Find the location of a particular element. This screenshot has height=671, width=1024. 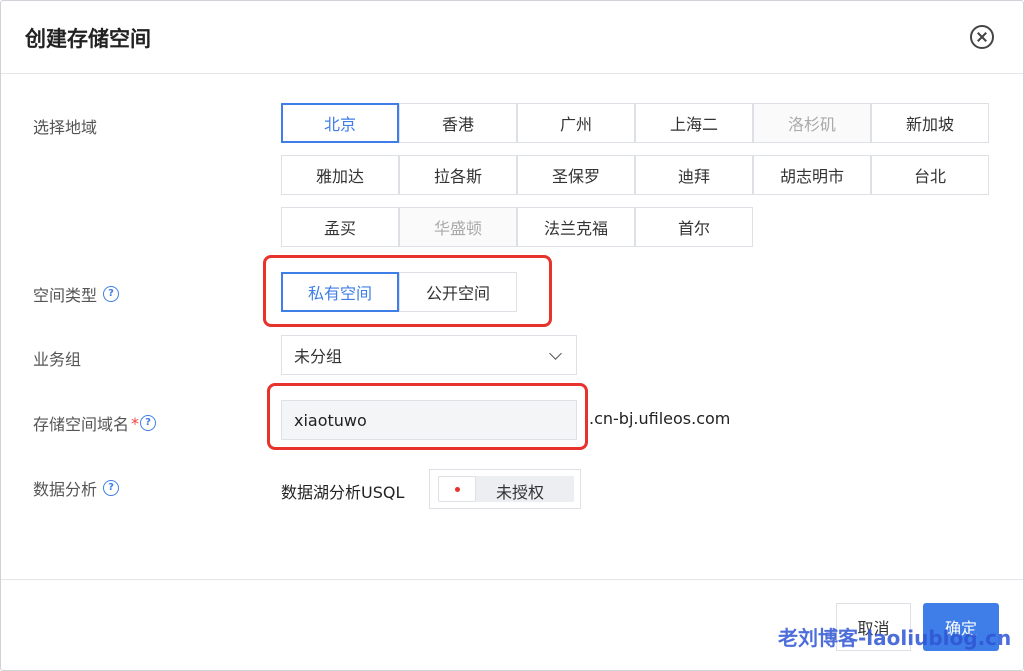

domain-input is located at coordinates (429, 420).